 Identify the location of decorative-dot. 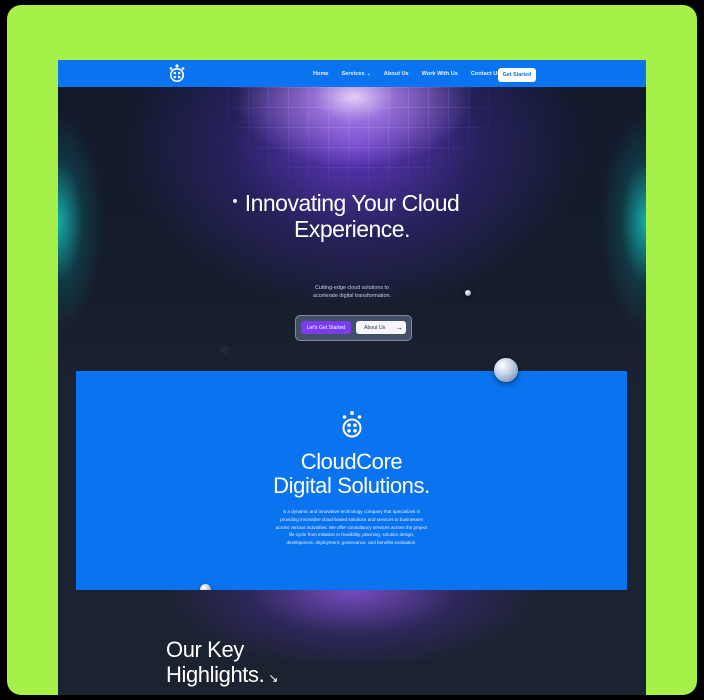
(224, 349).